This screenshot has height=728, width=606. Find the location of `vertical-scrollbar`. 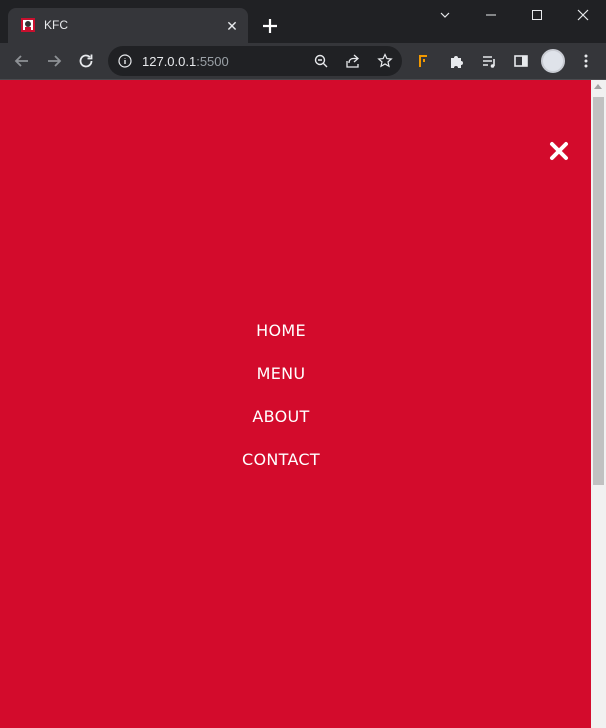

vertical-scrollbar is located at coordinates (598, 404).